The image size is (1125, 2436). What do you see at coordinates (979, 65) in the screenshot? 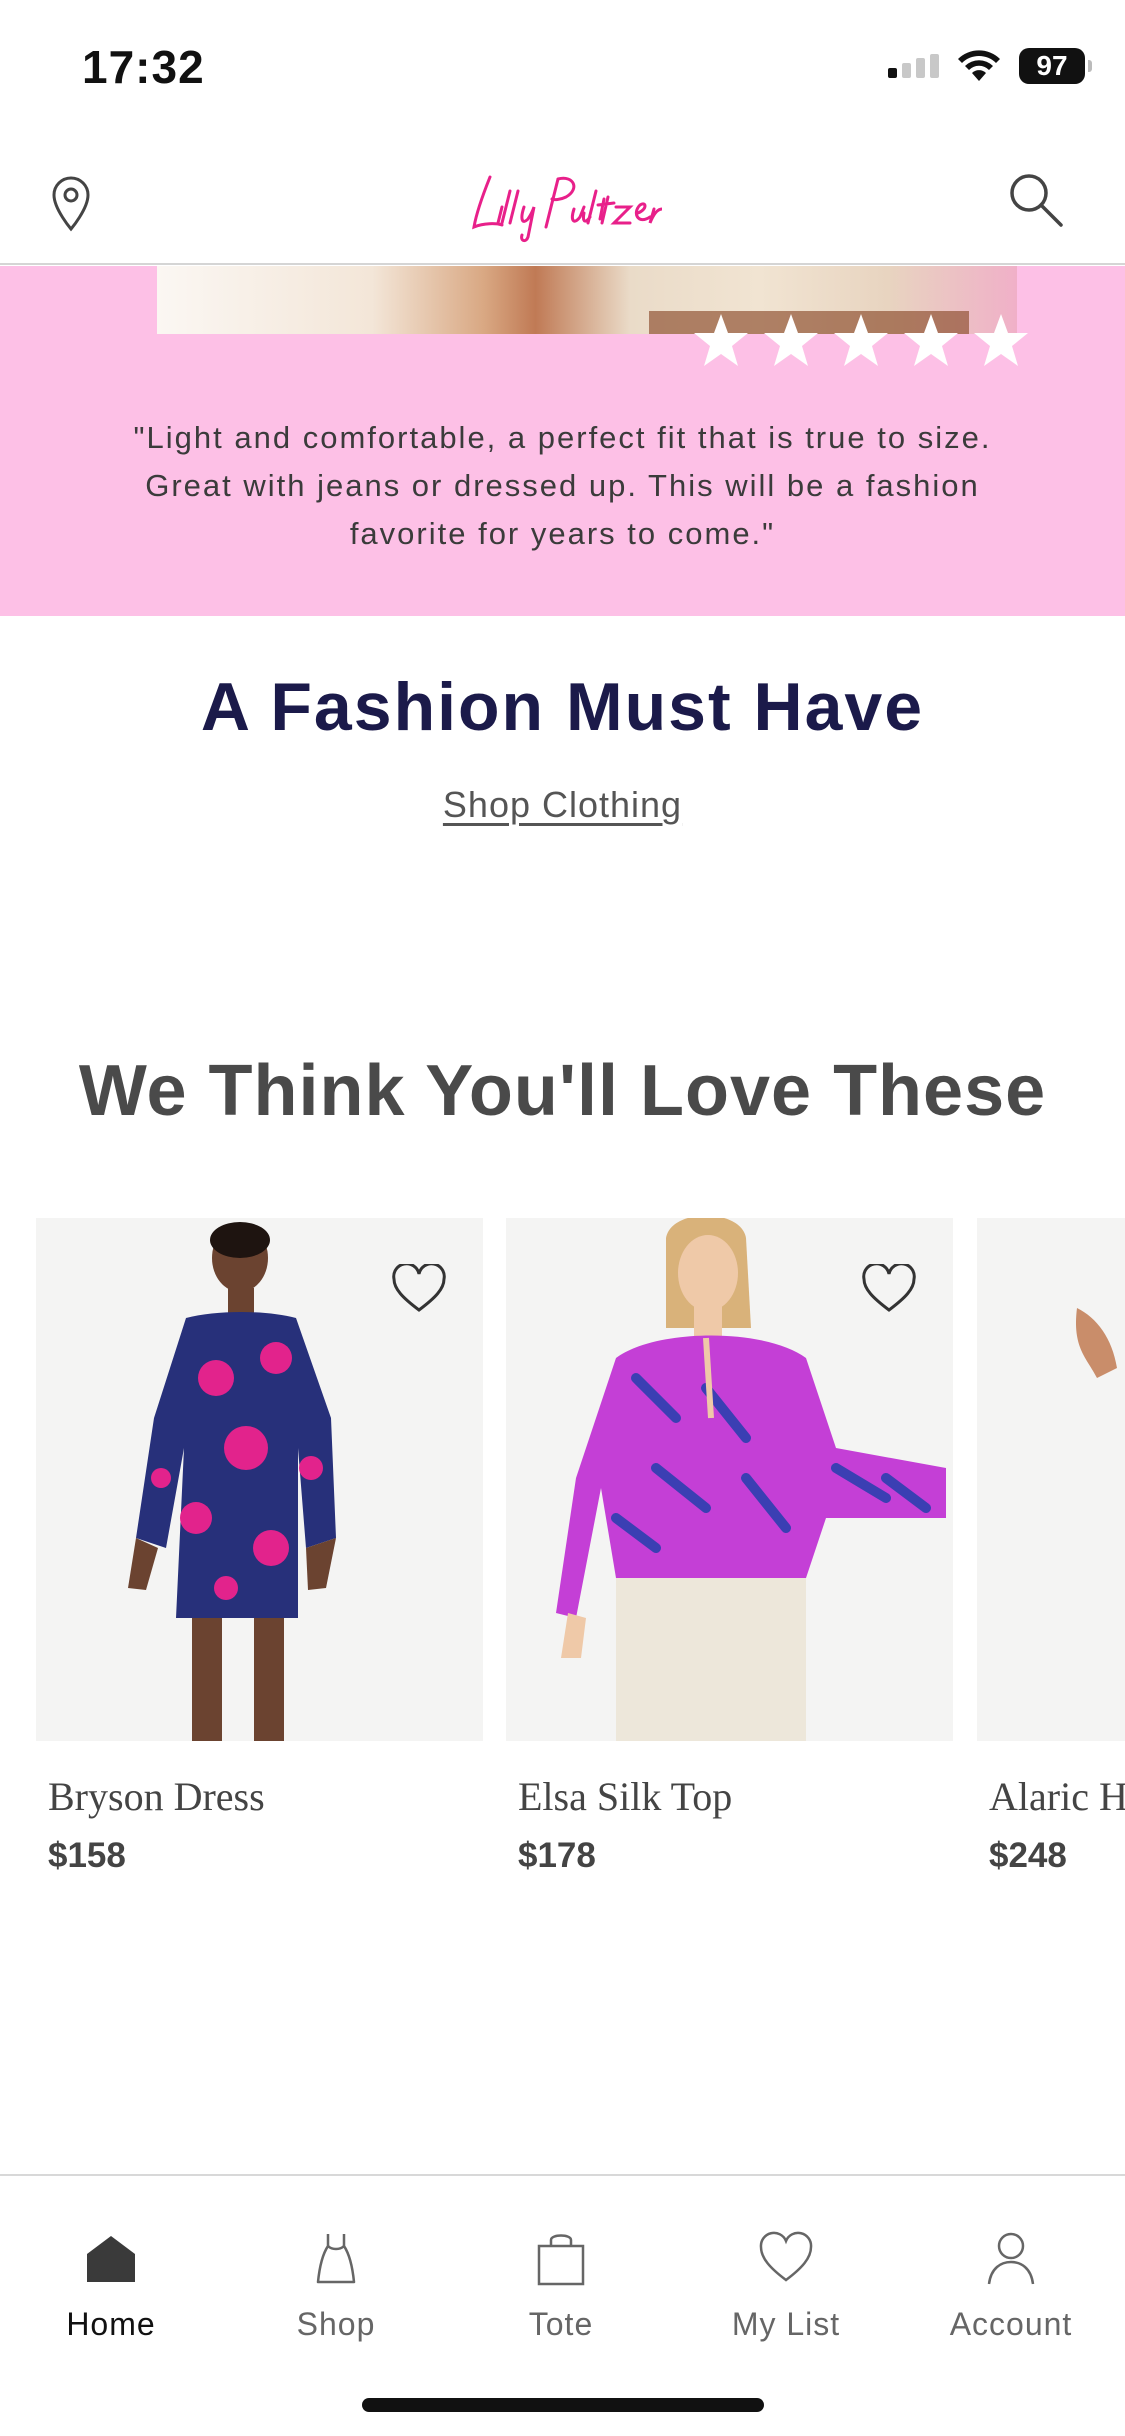
I see `wifi-icon` at bounding box center [979, 65].